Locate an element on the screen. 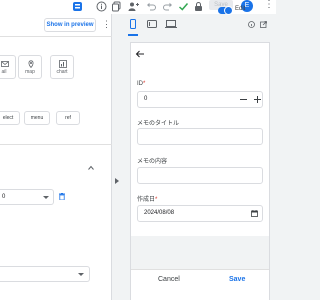 This screenshot has height=300, width=320. action-bar is located at coordinates (200, 284).